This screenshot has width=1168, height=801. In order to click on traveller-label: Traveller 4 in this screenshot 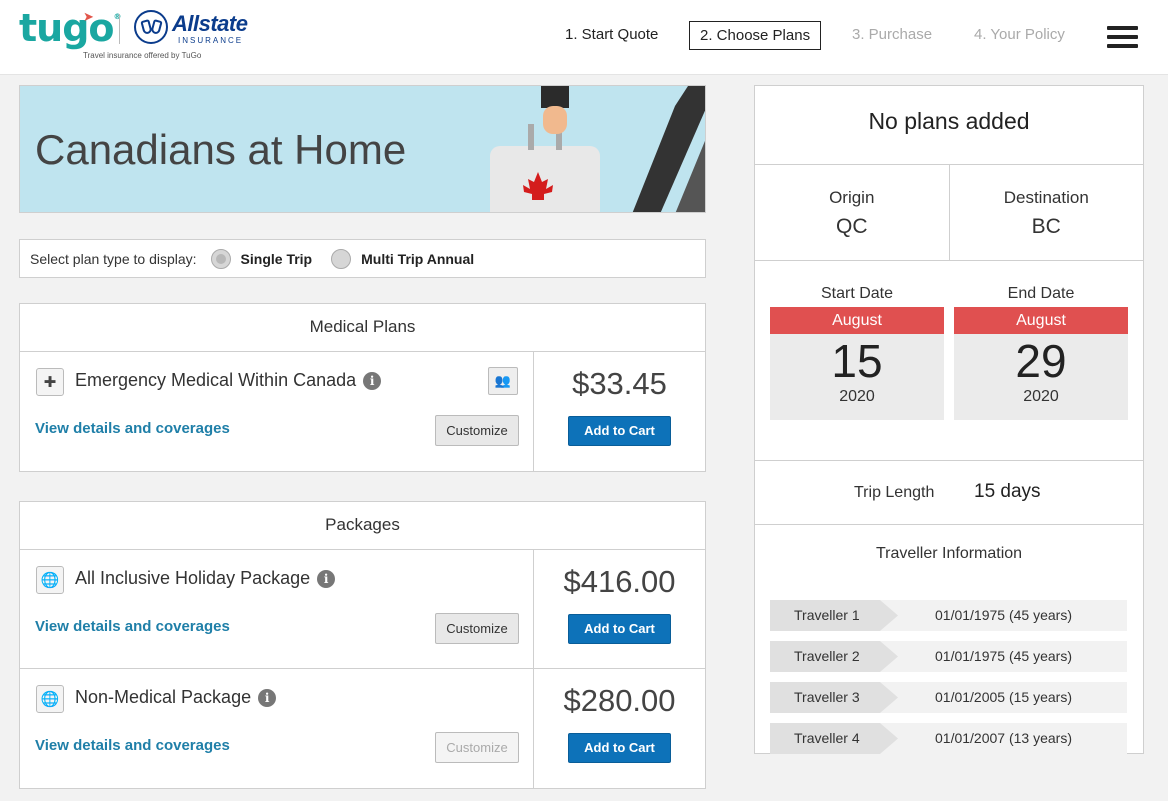, I will do `click(834, 738)`.